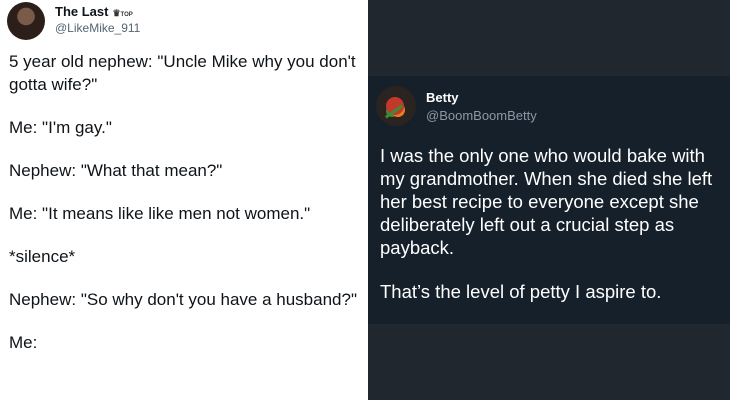 The height and width of the screenshot is (400, 730). Describe the element at coordinates (521, 291) in the screenshot. I see `tweet-paragraph: That’s the level of petty I aspire to.` at that location.